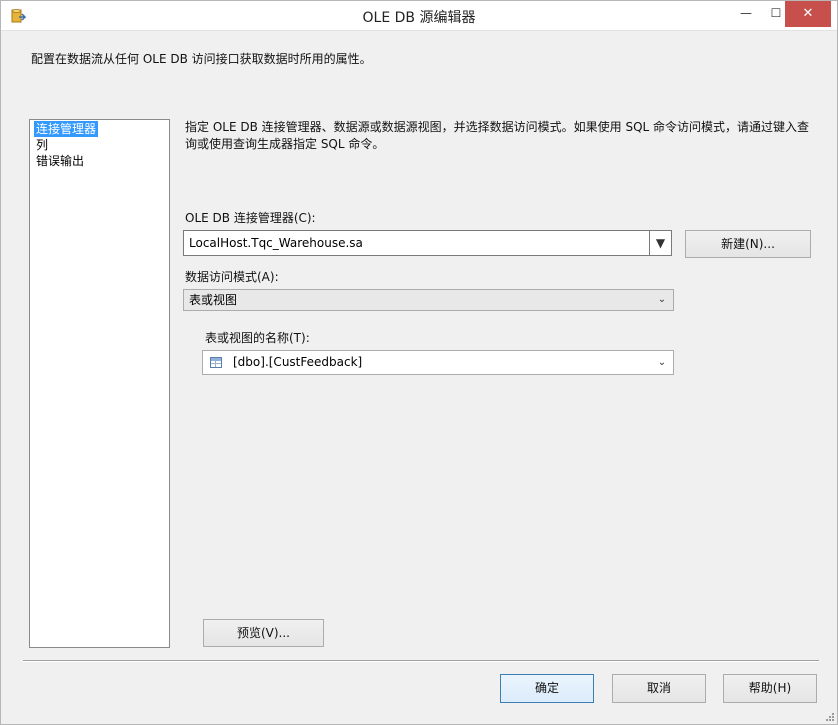  I want to click on table-name-value: [dbo].[CustFeedback], so click(298, 362).